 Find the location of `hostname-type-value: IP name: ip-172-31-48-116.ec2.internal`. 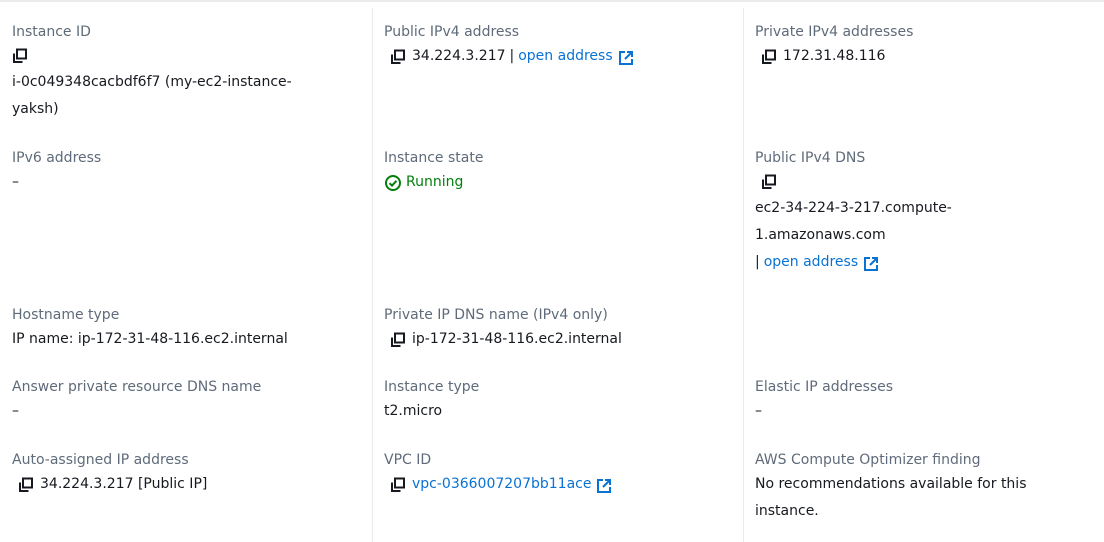

hostname-type-value: IP name: ip-172-31-48-116.ec2.internal is located at coordinates (150, 339).